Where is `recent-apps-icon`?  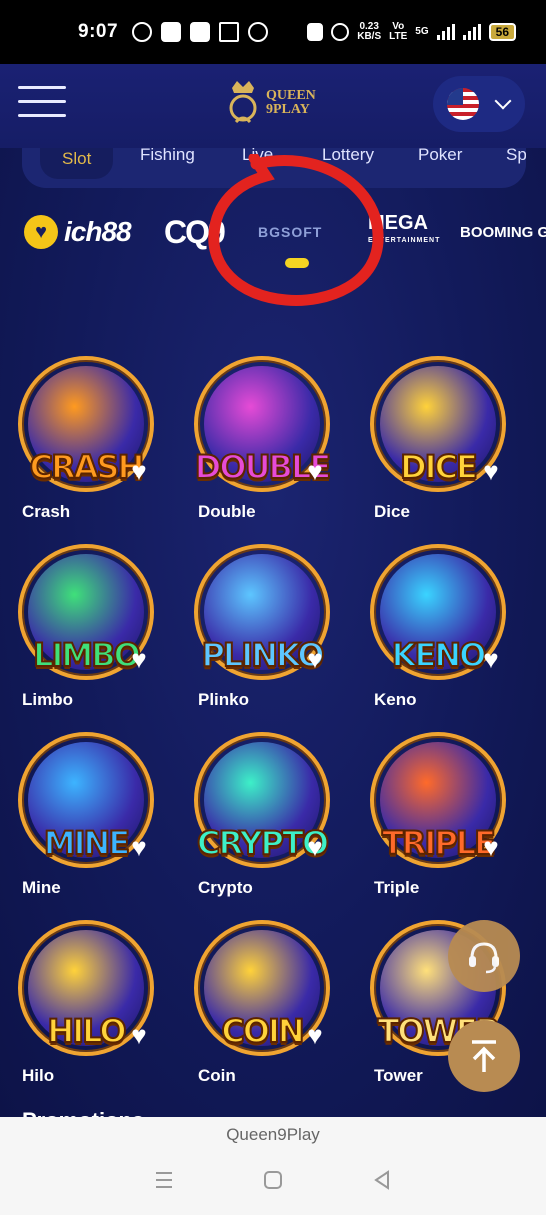
recent-apps-icon is located at coordinates (164, 1180).